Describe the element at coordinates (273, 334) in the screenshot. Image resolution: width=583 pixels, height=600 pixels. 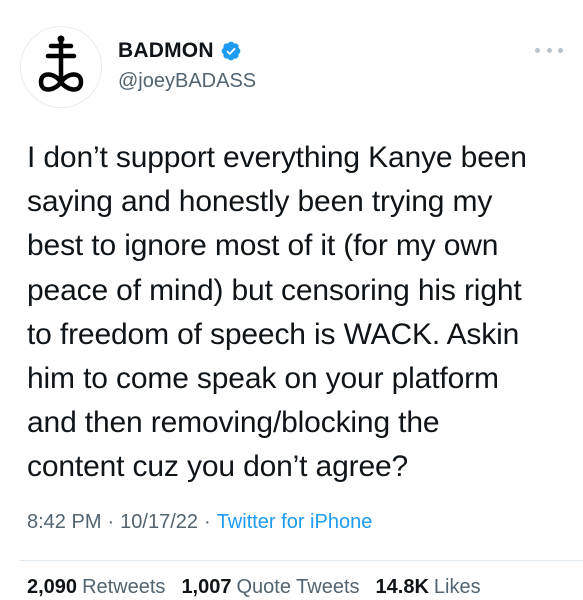
I see `tweet-text-line: to freedom of speech is WACK. Askin` at that location.